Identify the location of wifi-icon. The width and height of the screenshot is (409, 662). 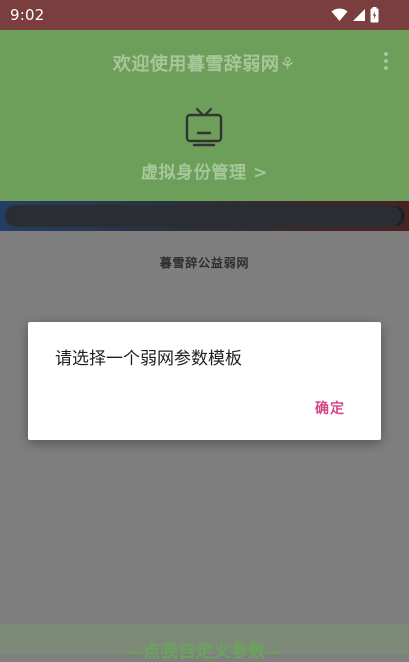
(339, 14).